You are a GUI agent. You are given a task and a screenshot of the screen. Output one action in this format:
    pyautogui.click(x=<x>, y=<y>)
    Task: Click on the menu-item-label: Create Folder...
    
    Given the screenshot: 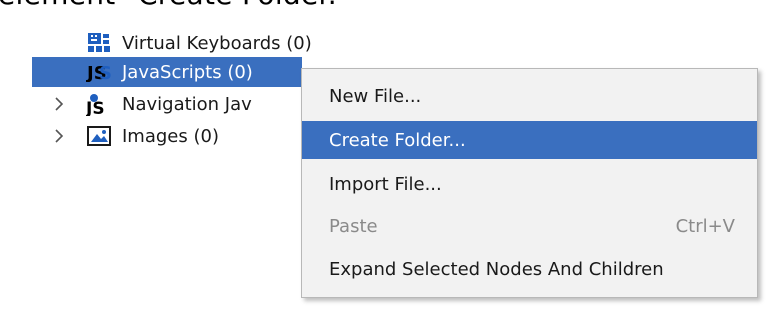 What is the action you would take?
    pyautogui.click(x=397, y=140)
    